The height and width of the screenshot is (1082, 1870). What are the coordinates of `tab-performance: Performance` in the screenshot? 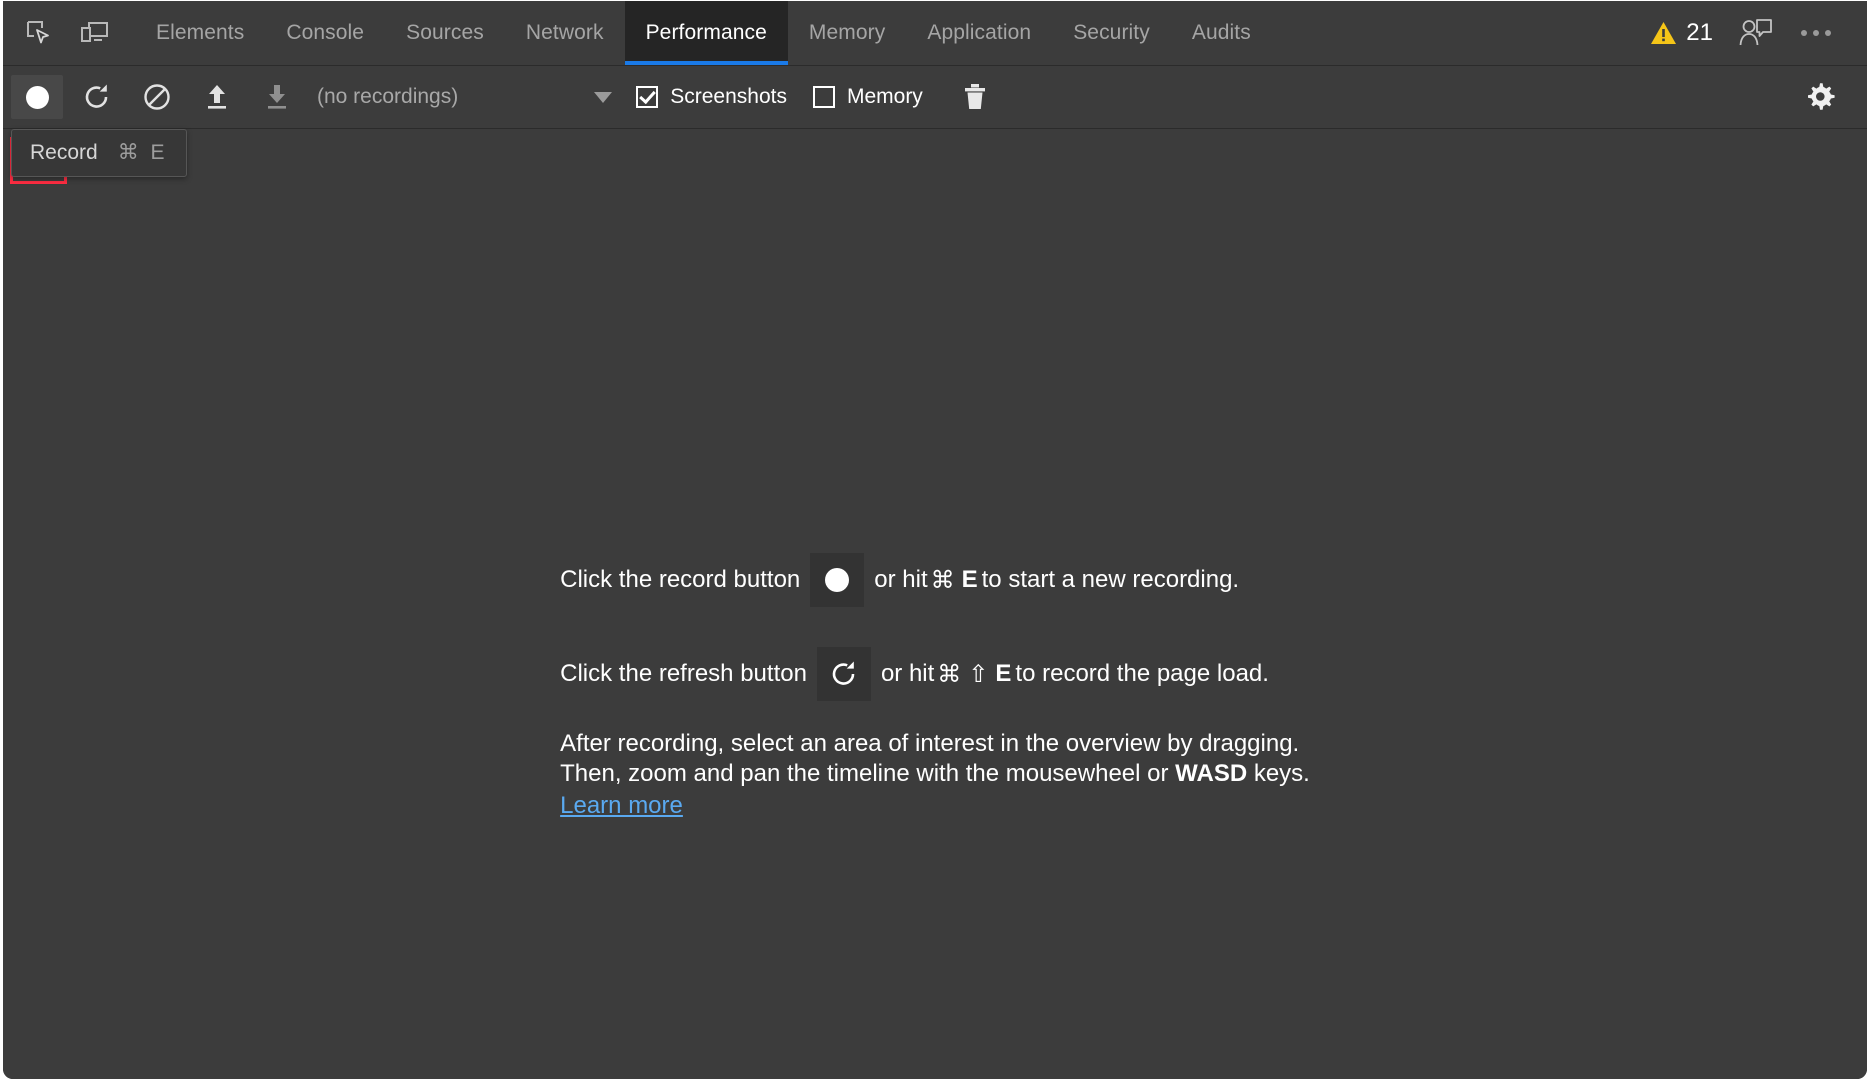 It's located at (706, 33).